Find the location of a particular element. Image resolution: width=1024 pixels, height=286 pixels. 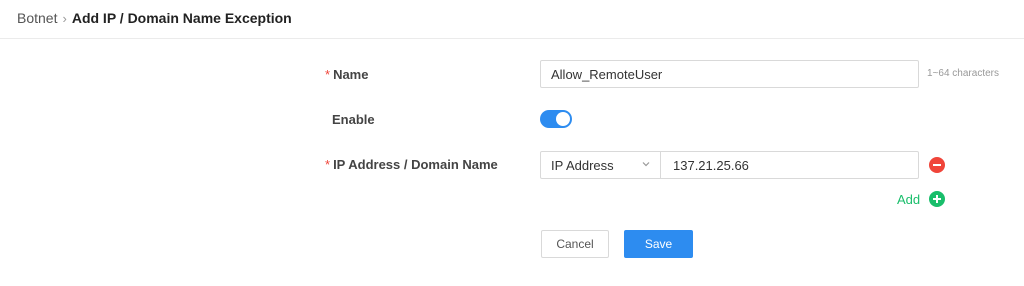

cancel-button: Cancel is located at coordinates (575, 244).